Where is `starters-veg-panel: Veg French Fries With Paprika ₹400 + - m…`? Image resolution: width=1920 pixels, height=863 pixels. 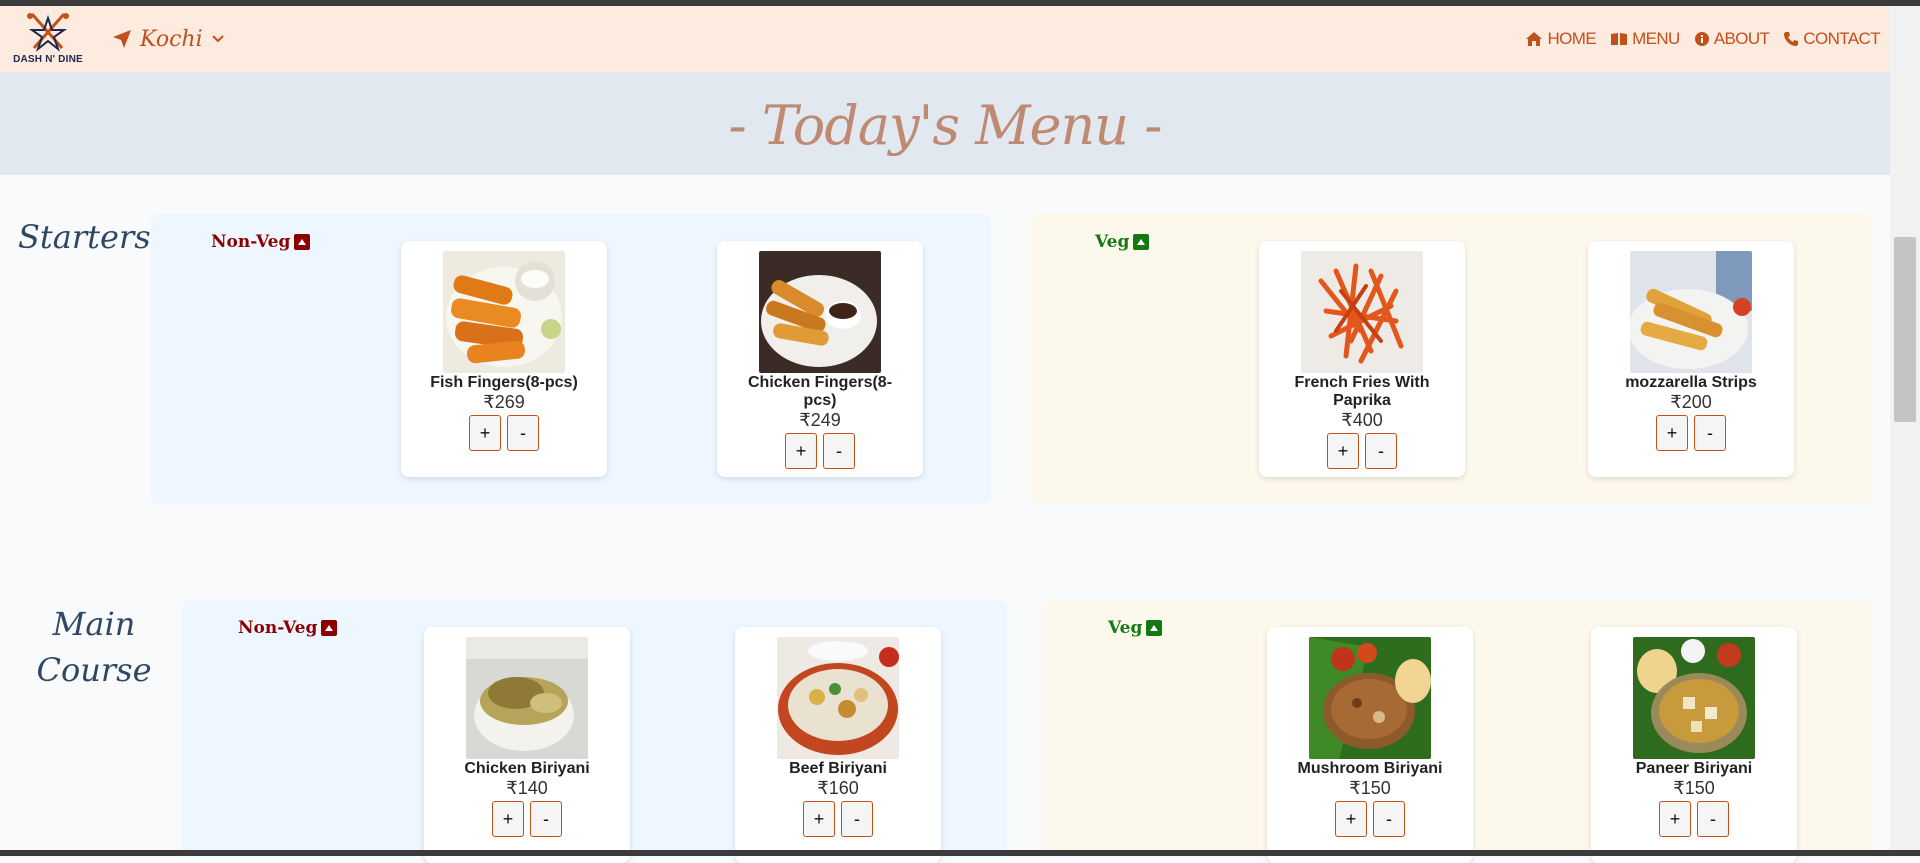
starters-veg-panel: Veg French Fries With Paprika ₹400 + - m… is located at coordinates (1451, 359).